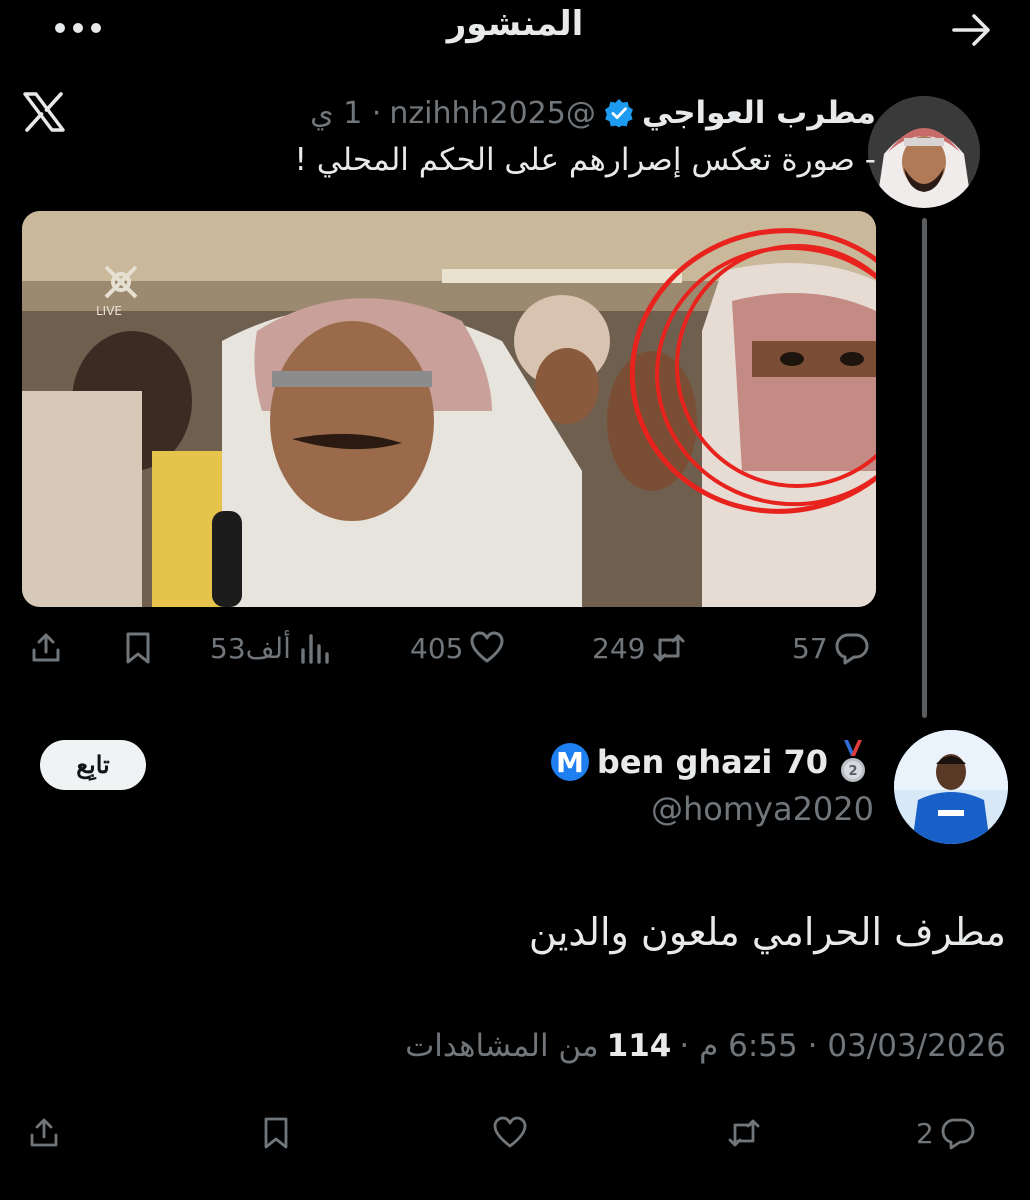 Image resolution: width=1030 pixels, height=1200 pixels. Describe the element at coordinates (924, 468) in the screenshot. I see `thread-line` at that location.